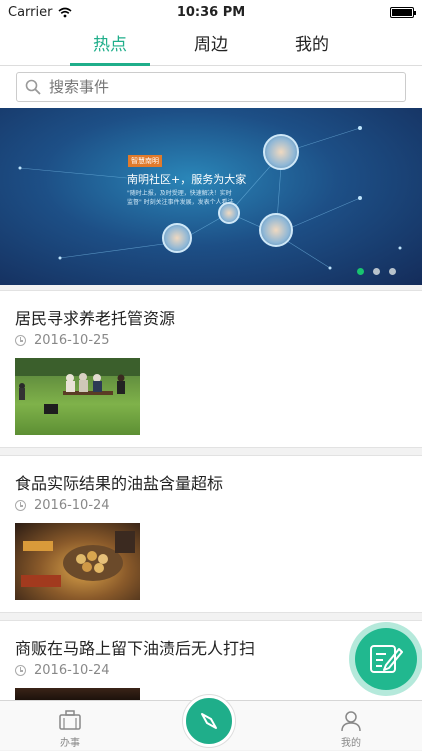 The height and width of the screenshot is (751, 422). I want to click on tab-nearby: 周边, so click(211, 45).